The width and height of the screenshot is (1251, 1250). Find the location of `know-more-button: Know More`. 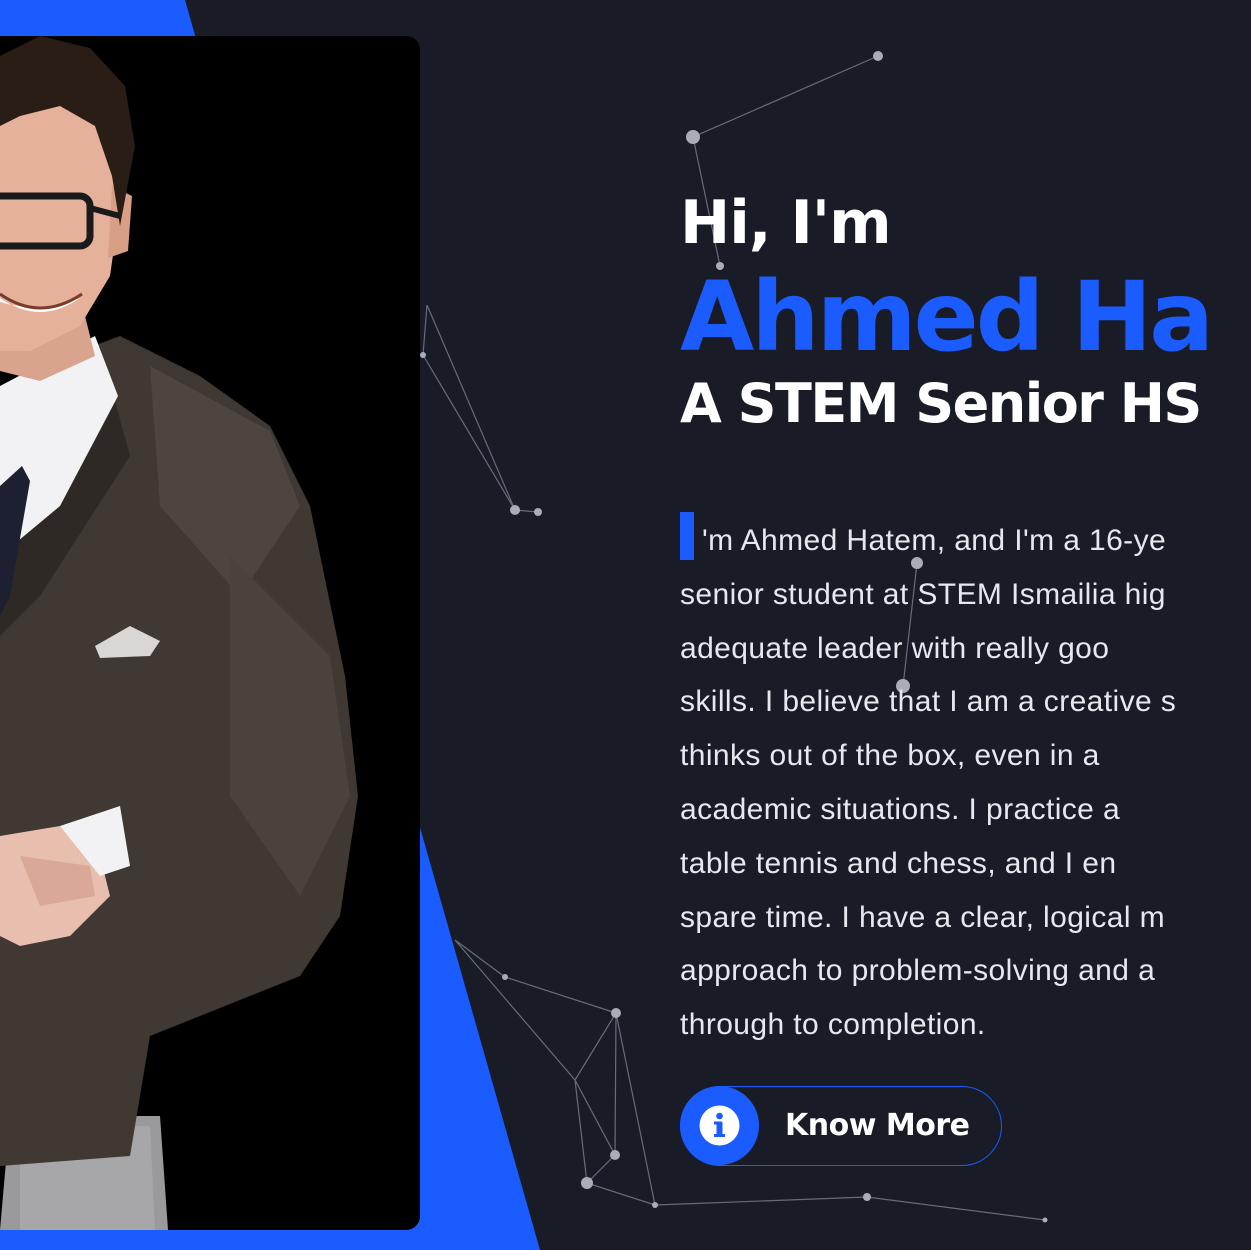

know-more-button: Know More is located at coordinates (841, 1126).